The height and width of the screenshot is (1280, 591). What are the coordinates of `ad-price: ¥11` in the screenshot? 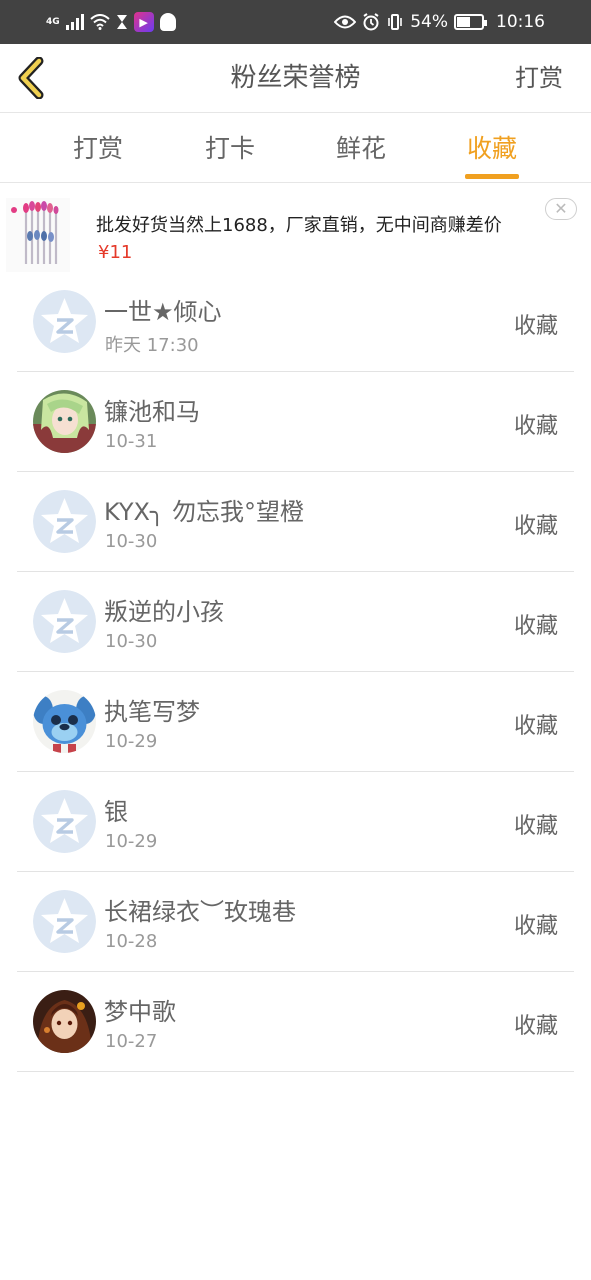 It's located at (115, 252).